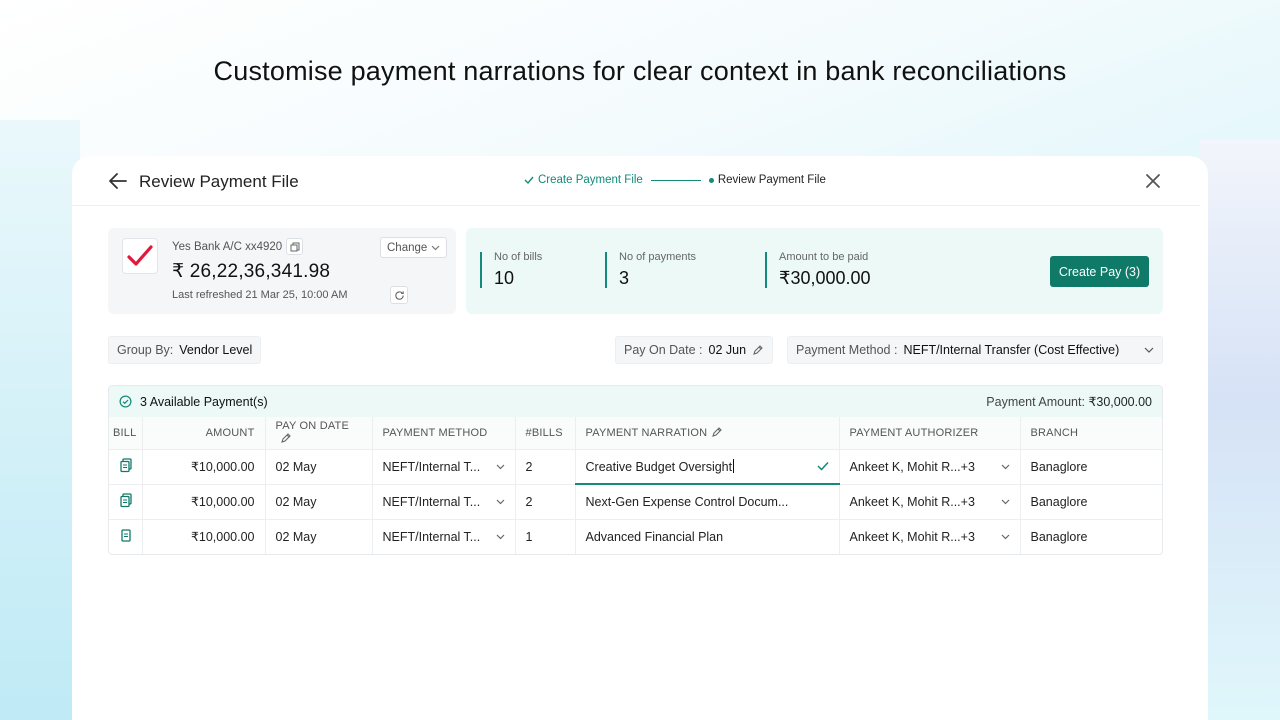 Image resolution: width=1280 pixels, height=720 pixels. Describe the element at coordinates (204, 502) in the screenshot. I see `amount-cell: ₹10,000.00` at that location.